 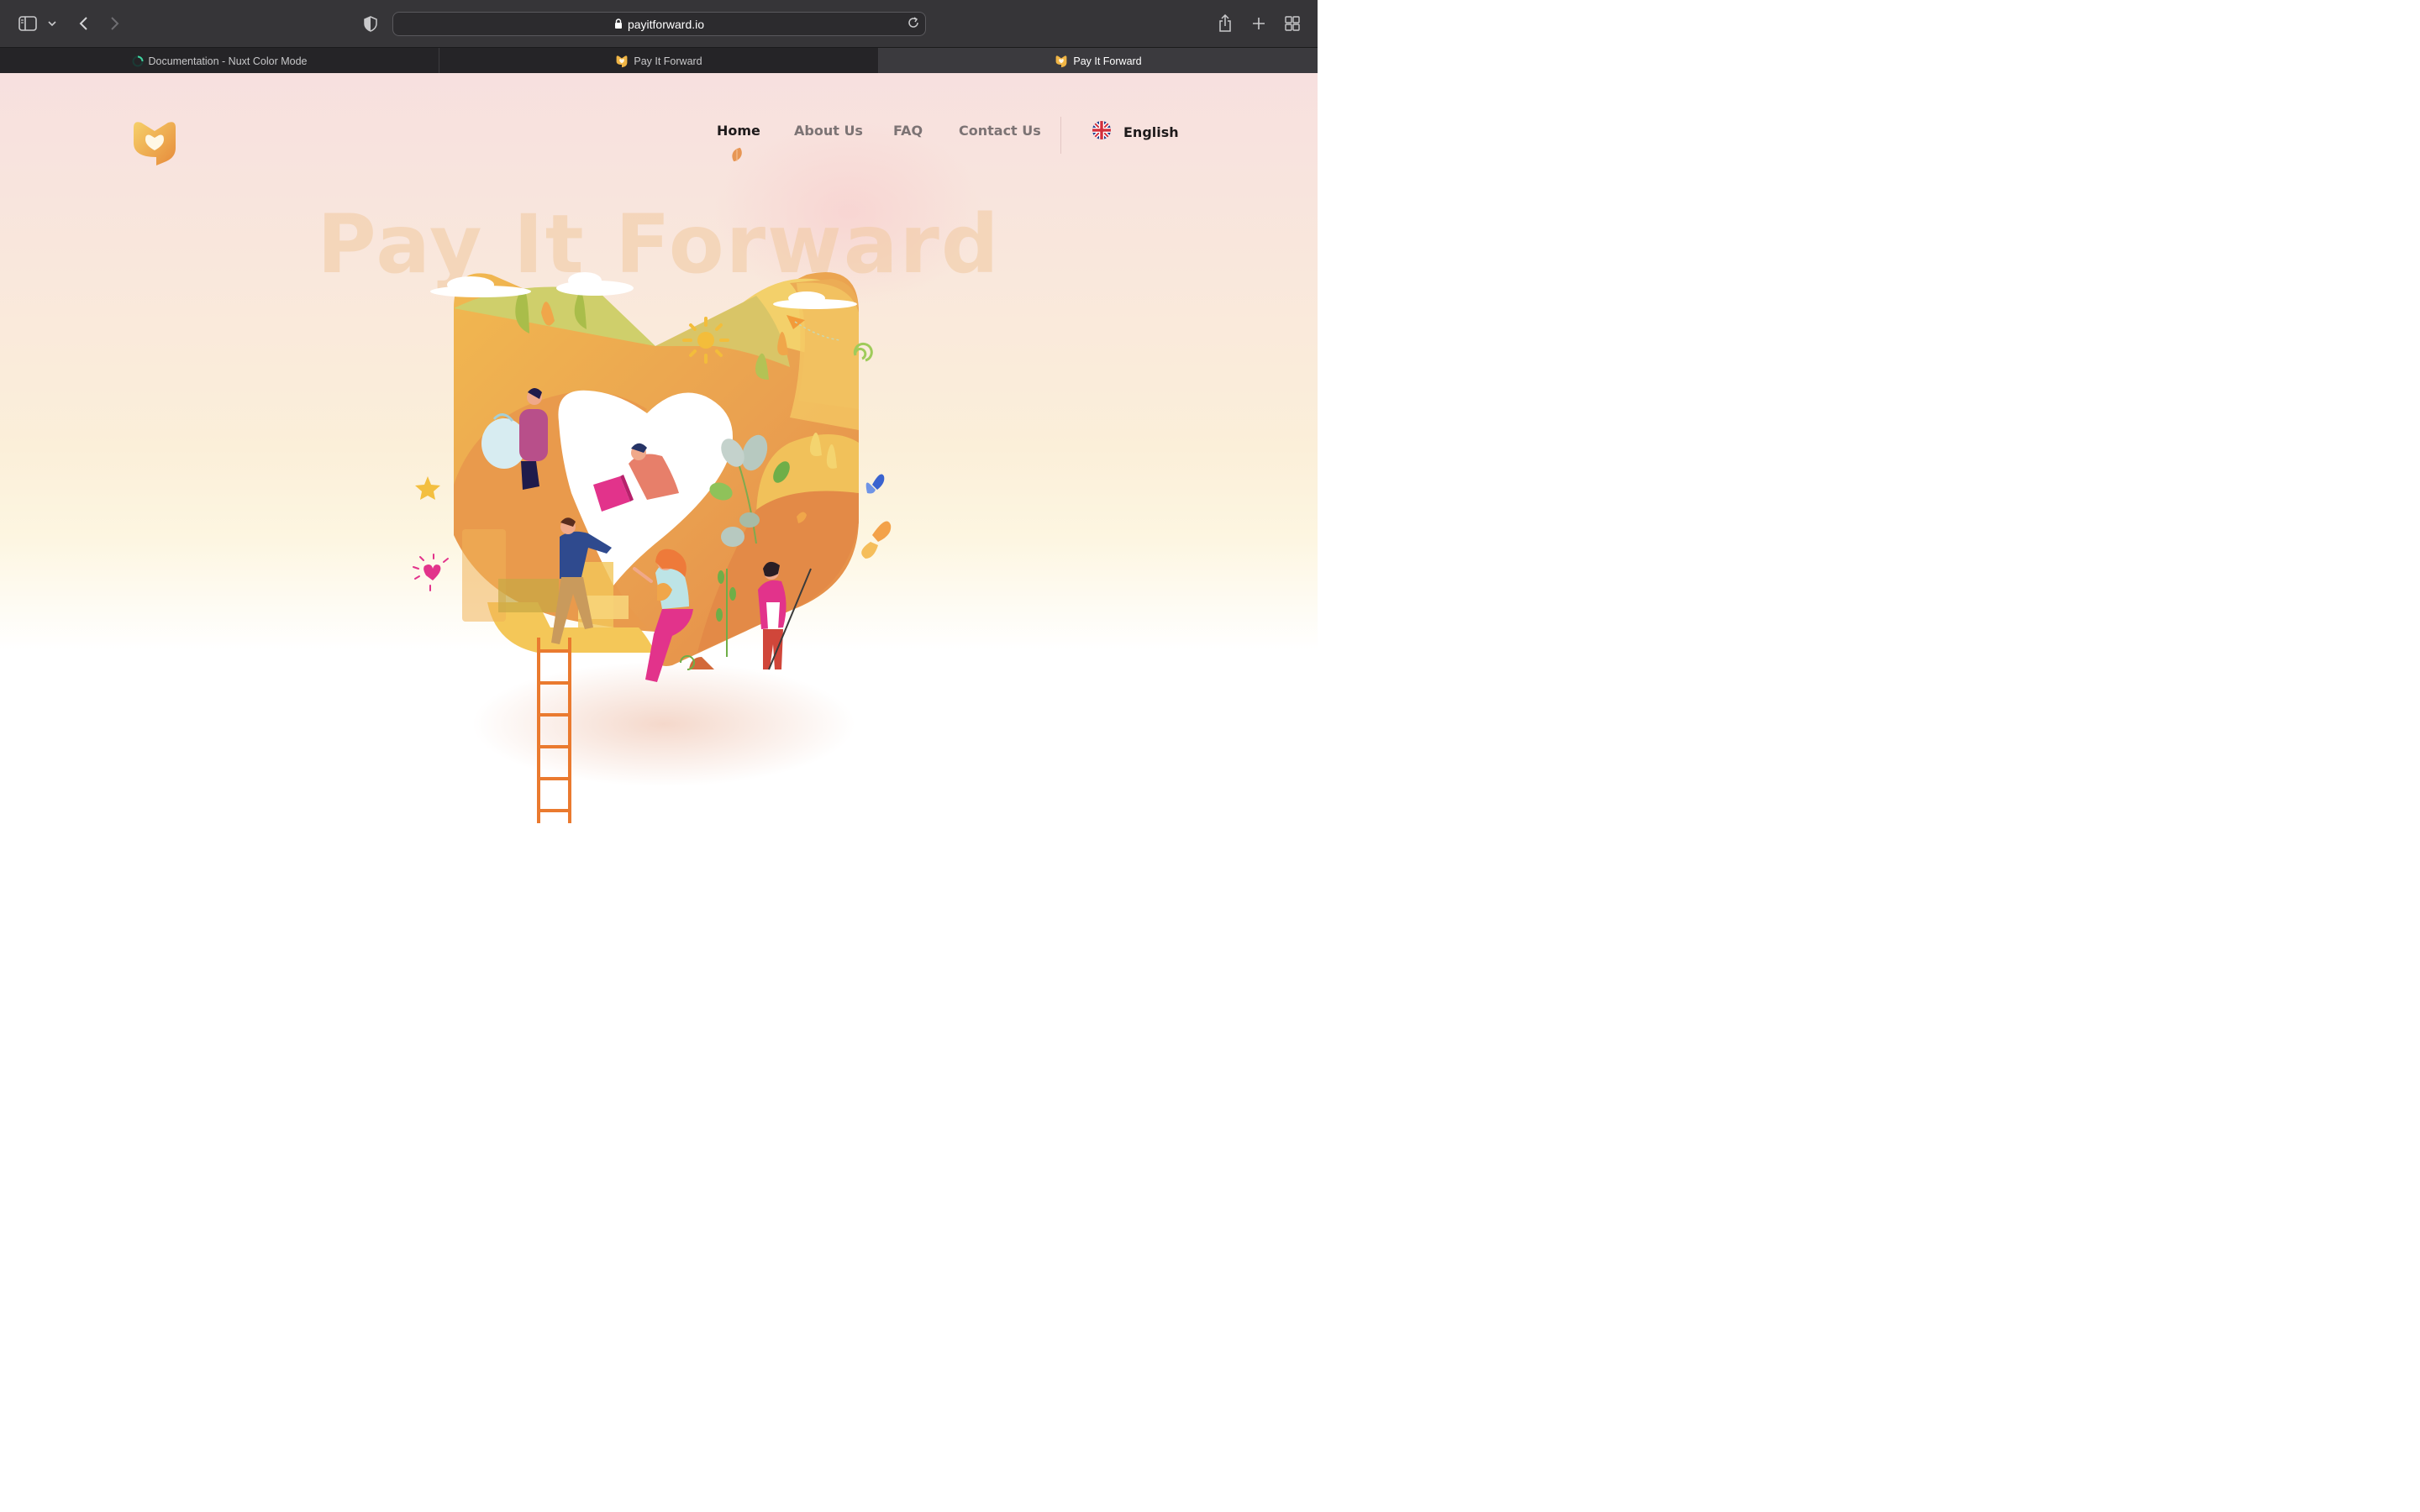 I want to click on nav-divider, so click(x=1060, y=135).